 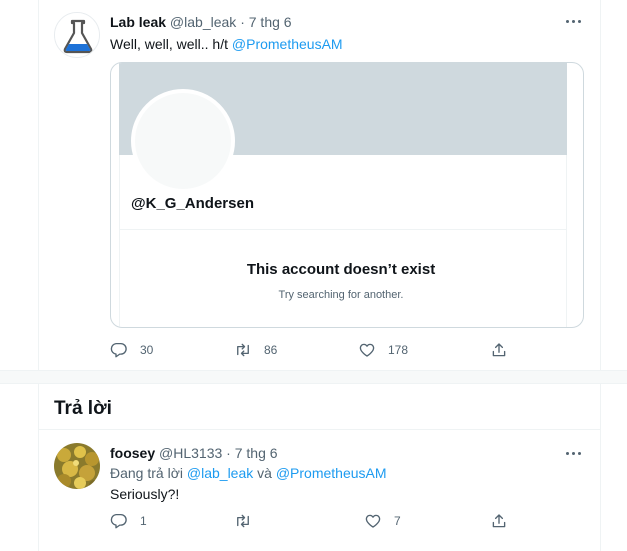 I want to click on user-avatar-image, so click(x=77, y=466).